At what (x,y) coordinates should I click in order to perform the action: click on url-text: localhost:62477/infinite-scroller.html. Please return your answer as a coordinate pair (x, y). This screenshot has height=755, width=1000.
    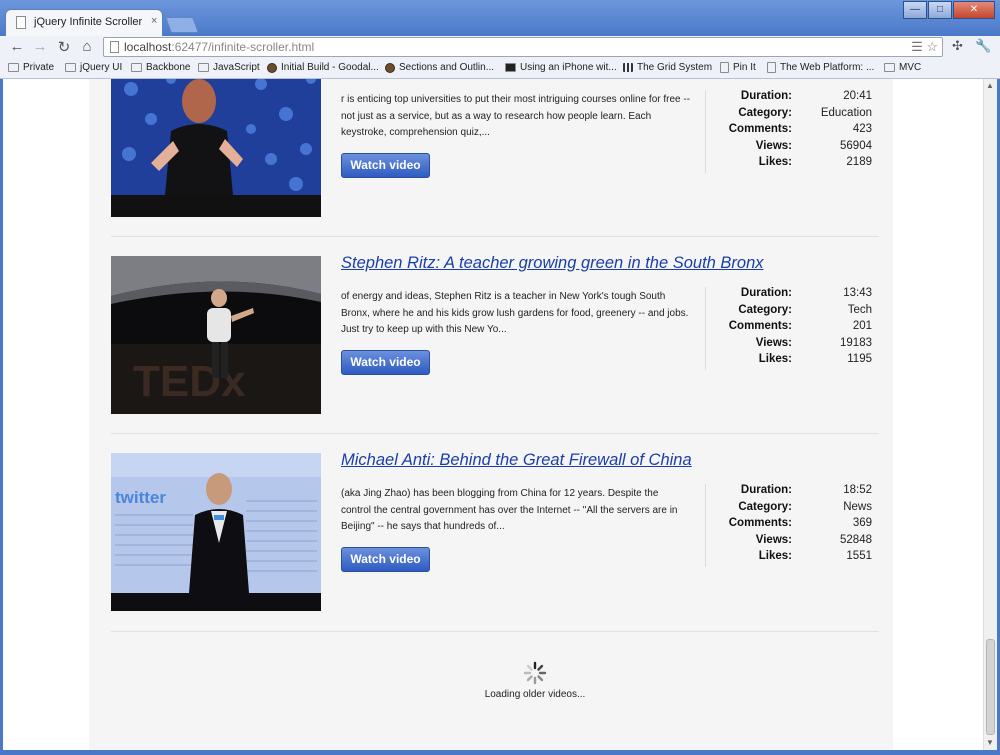
    Looking at the image, I should click on (219, 47).